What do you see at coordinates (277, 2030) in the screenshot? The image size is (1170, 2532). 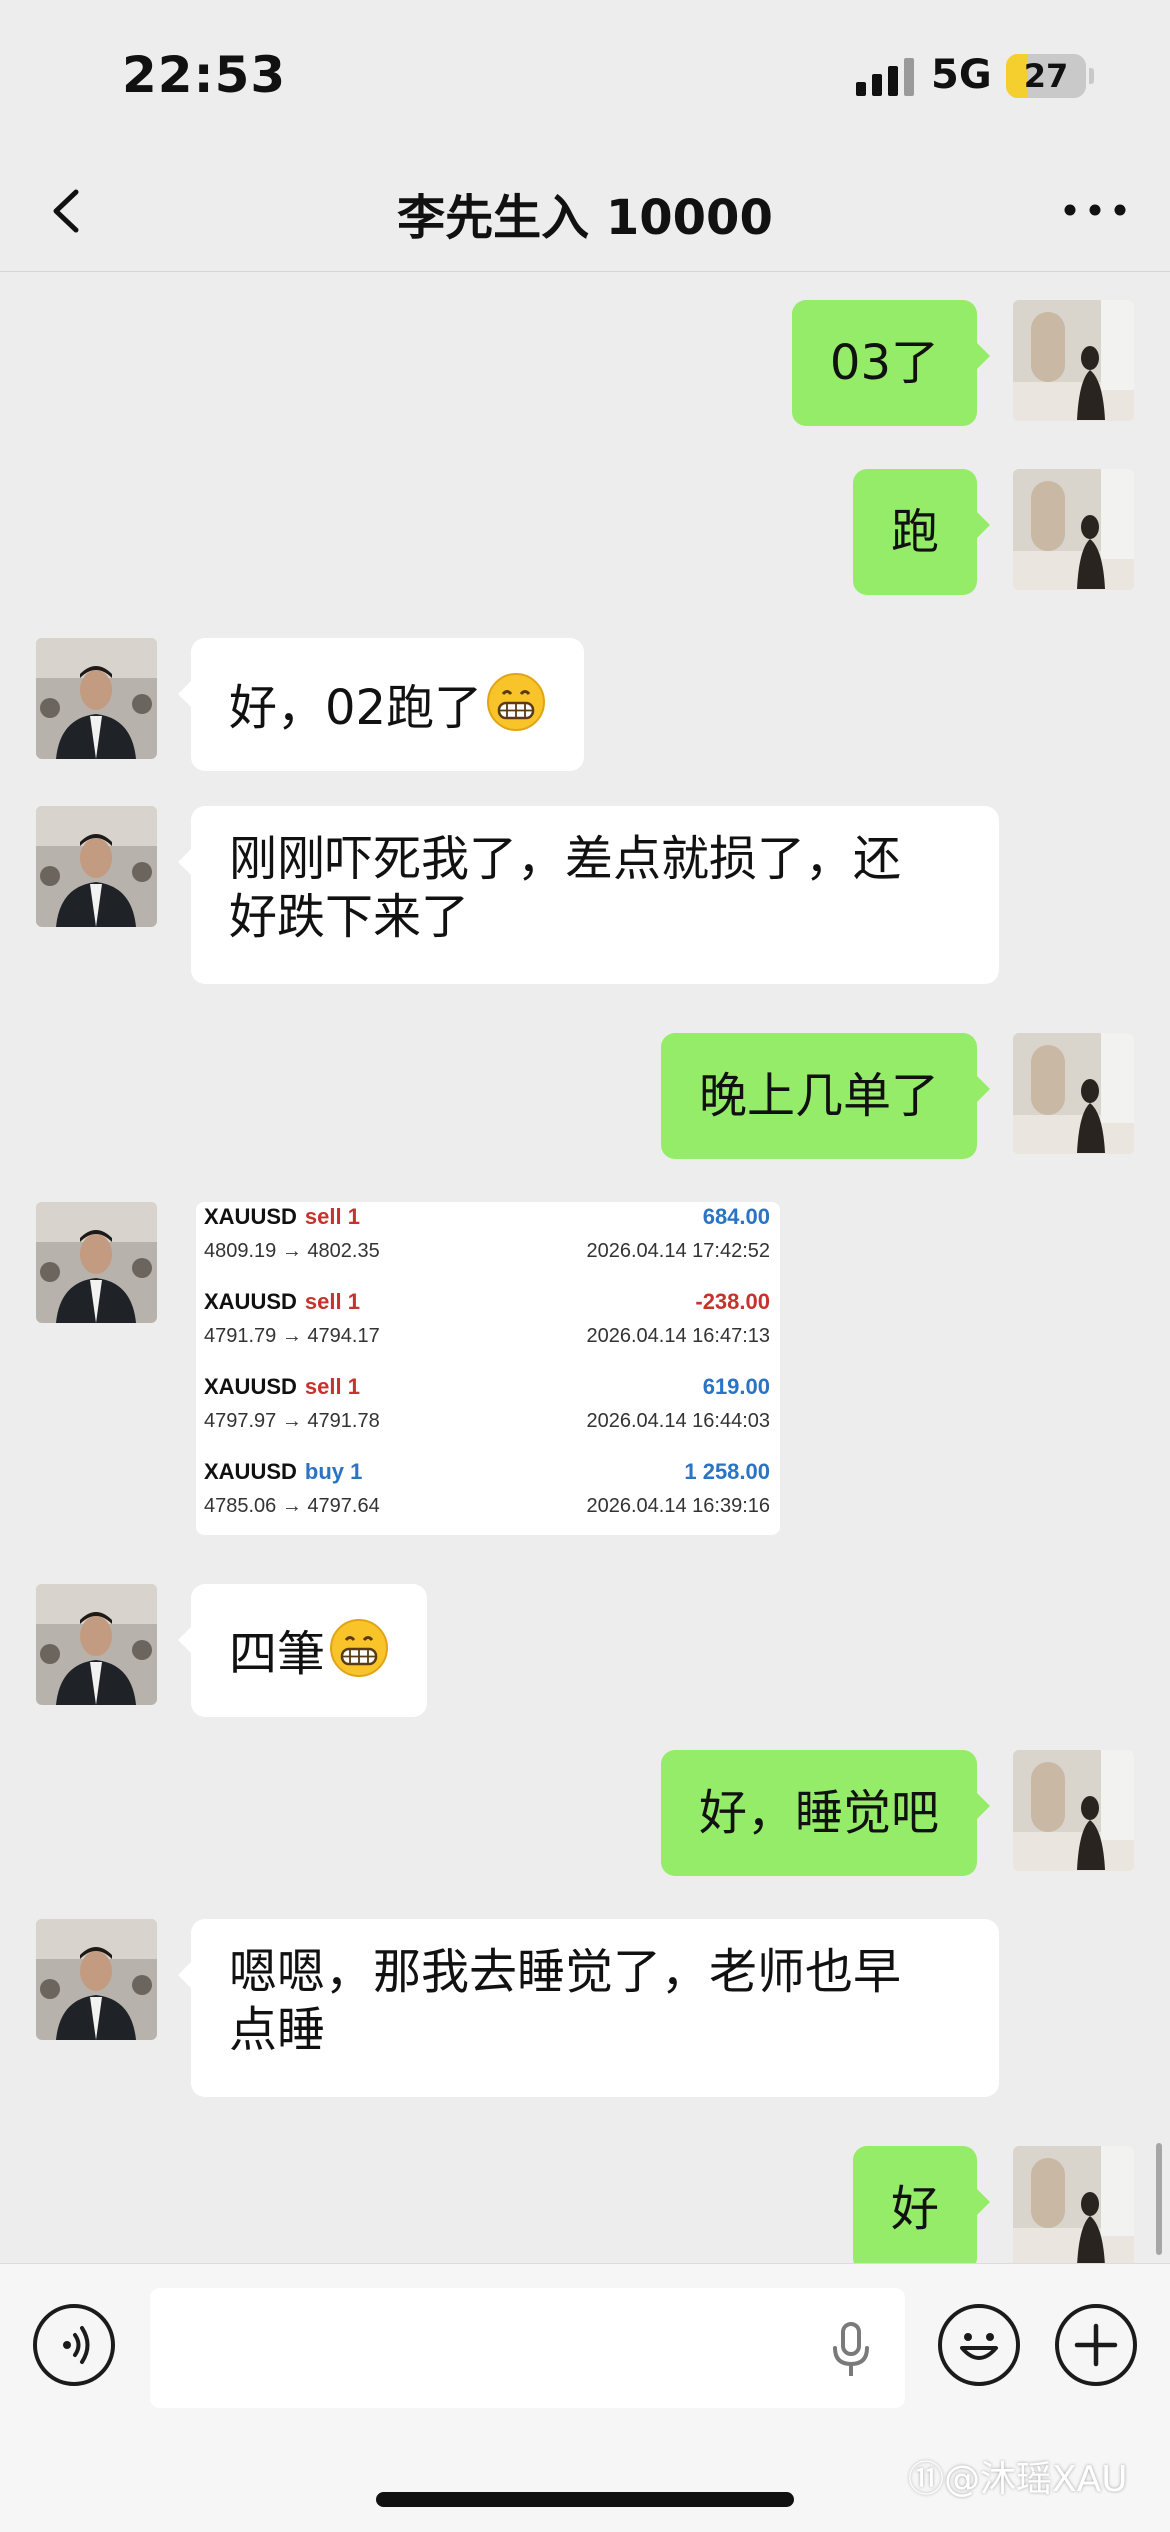 I see `message-text-line: 点睡` at bounding box center [277, 2030].